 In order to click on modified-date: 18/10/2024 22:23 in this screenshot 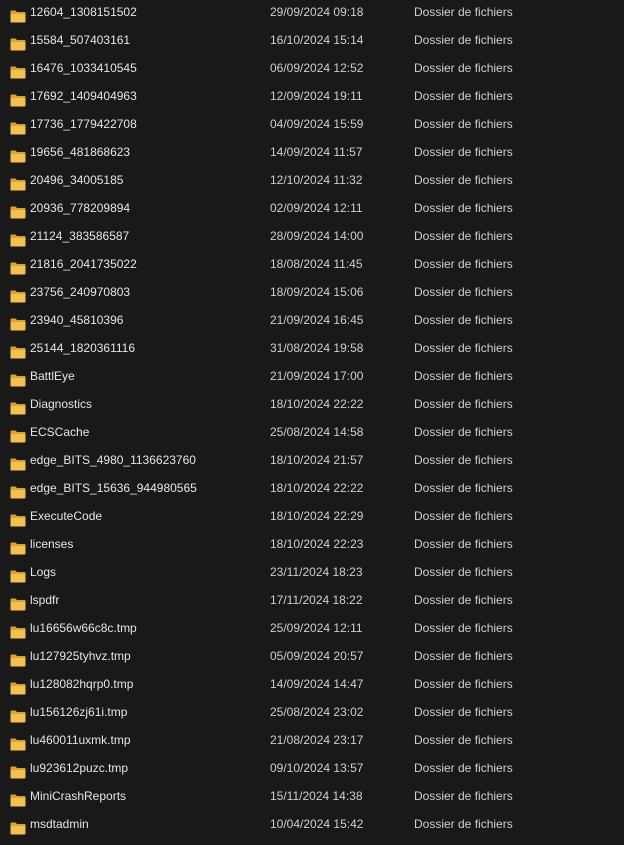, I will do `click(317, 544)`.